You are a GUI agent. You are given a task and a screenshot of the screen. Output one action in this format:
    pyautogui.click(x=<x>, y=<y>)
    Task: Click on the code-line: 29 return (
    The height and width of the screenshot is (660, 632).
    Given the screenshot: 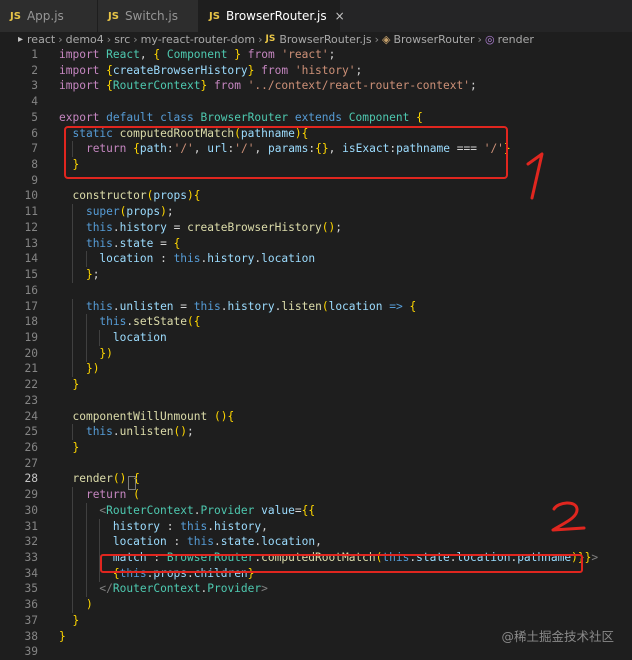 What is the action you would take?
    pyautogui.click(x=316, y=495)
    